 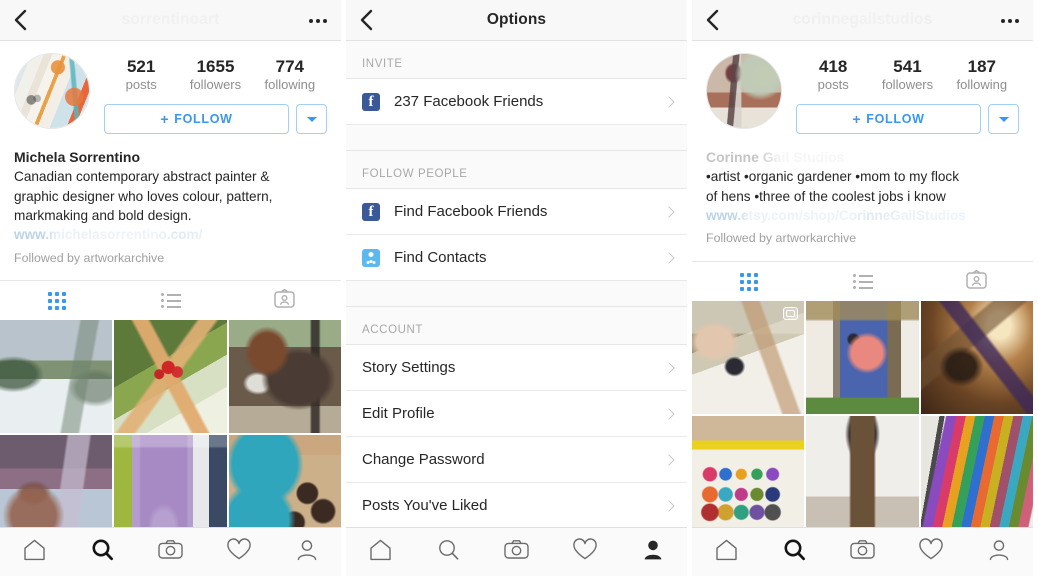 What do you see at coordinates (981, 66) in the screenshot?
I see `following-count: 187` at bounding box center [981, 66].